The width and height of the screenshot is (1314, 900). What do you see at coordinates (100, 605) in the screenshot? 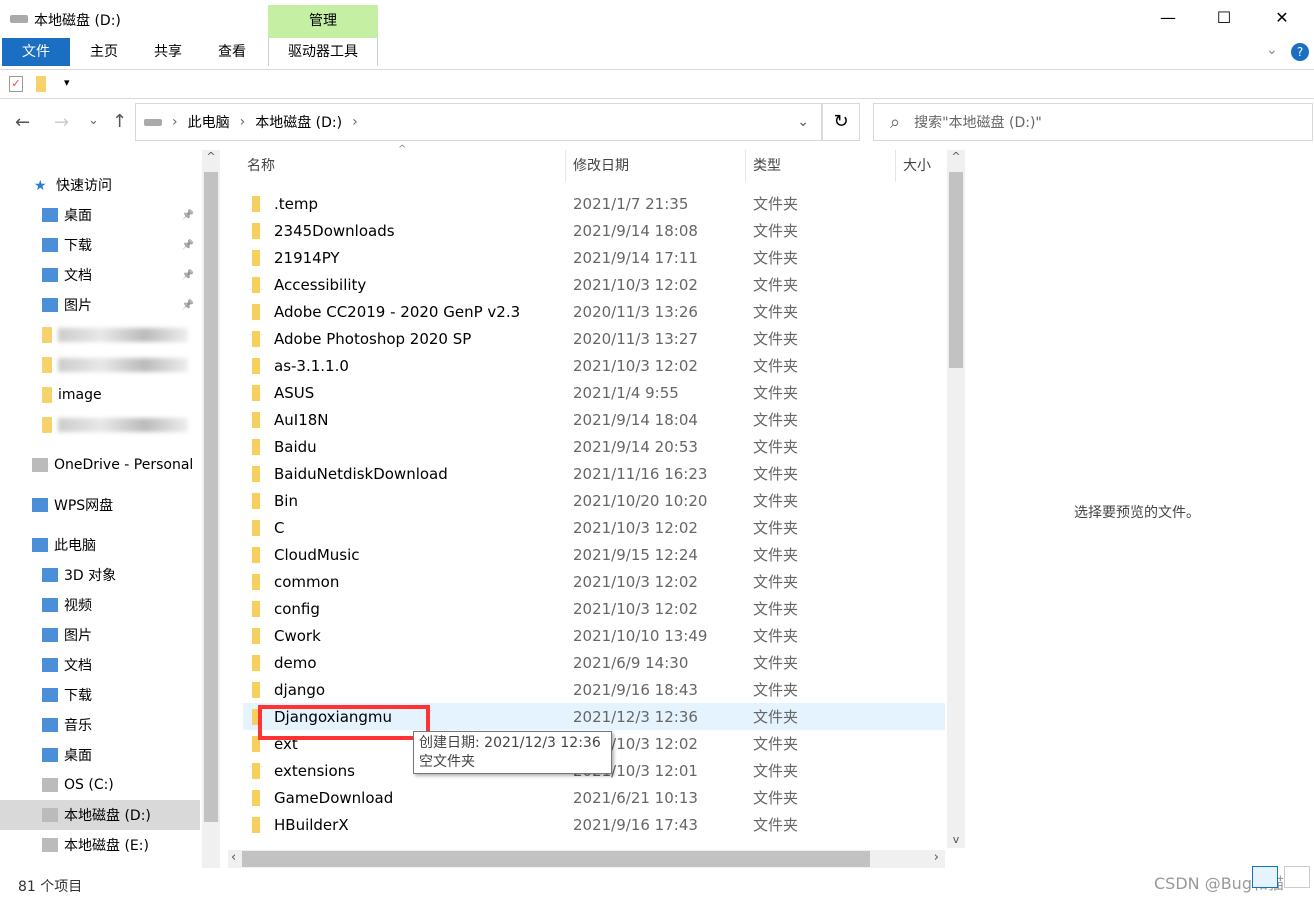
I see `sidebar-item: 视频` at bounding box center [100, 605].